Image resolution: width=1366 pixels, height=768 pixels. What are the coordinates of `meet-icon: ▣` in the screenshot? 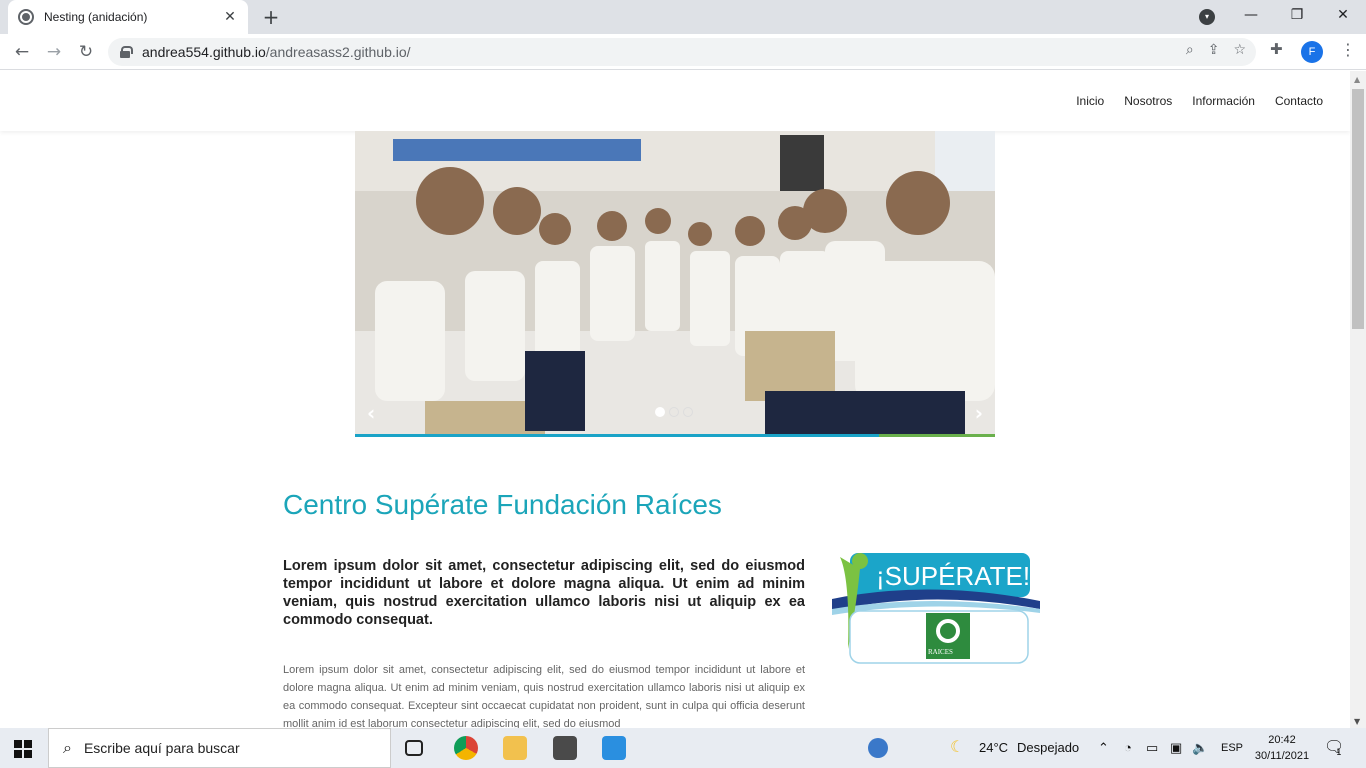 It's located at (1176, 748).